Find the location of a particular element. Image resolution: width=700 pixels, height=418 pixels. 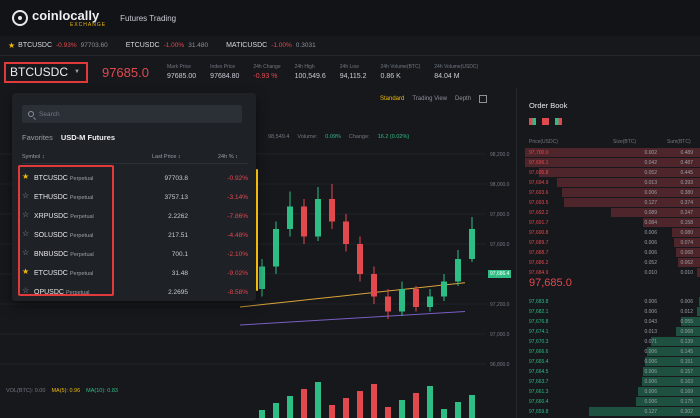

bid-size: 0.006 is located at coordinates (650, 372).